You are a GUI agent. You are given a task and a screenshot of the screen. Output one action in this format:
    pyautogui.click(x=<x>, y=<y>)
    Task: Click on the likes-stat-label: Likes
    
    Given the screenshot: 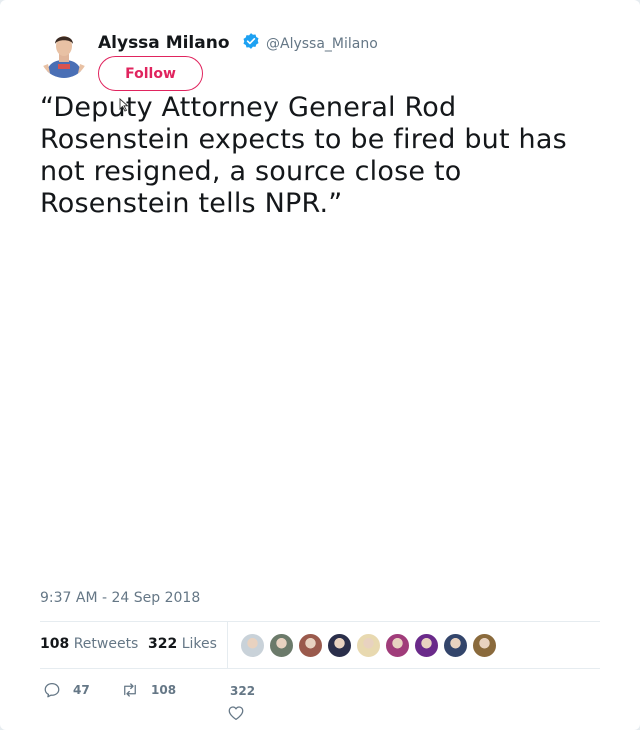 What is the action you would take?
    pyautogui.click(x=199, y=644)
    